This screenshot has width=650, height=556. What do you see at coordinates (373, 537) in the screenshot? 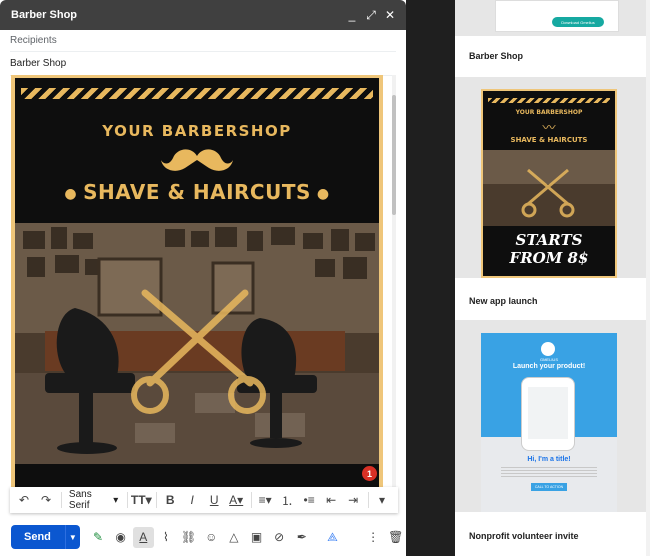
I see `more-options-icon: ⋮` at bounding box center [373, 537].